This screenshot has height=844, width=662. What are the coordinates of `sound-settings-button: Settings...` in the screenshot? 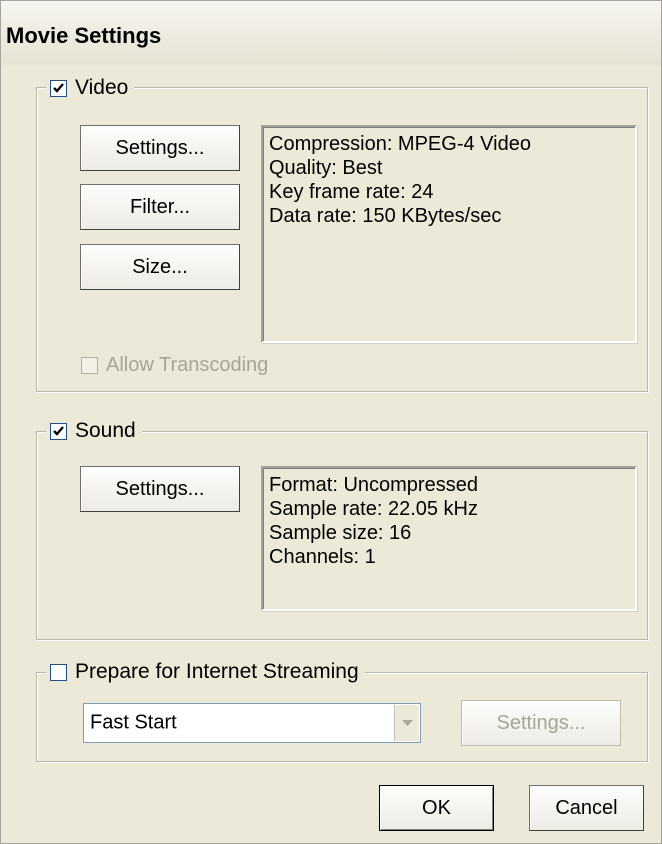 It's located at (160, 489).